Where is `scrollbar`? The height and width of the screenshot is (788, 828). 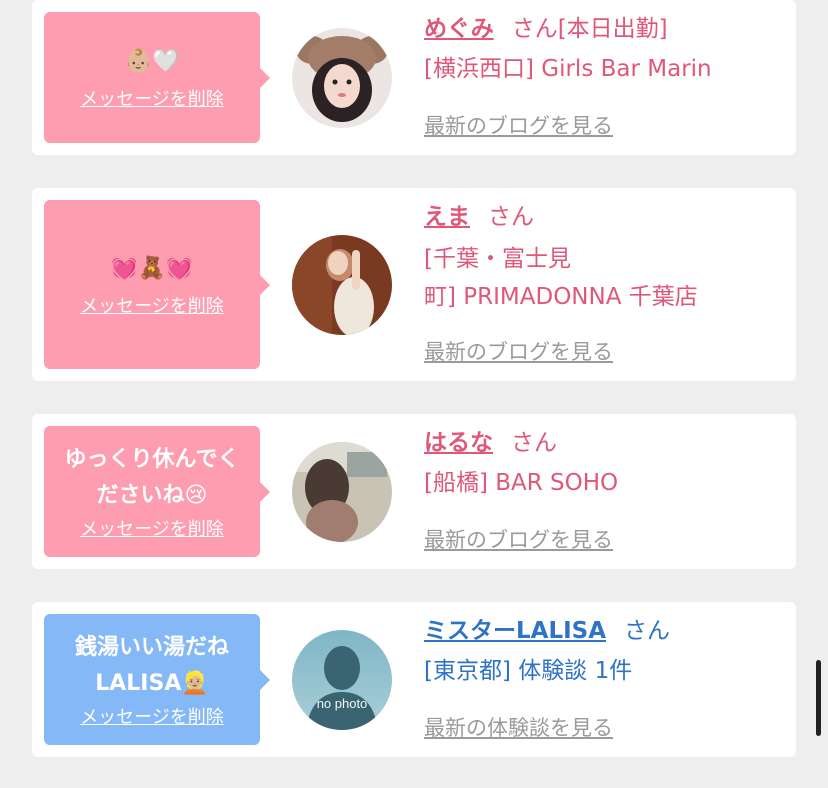 scrollbar is located at coordinates (818, 698).